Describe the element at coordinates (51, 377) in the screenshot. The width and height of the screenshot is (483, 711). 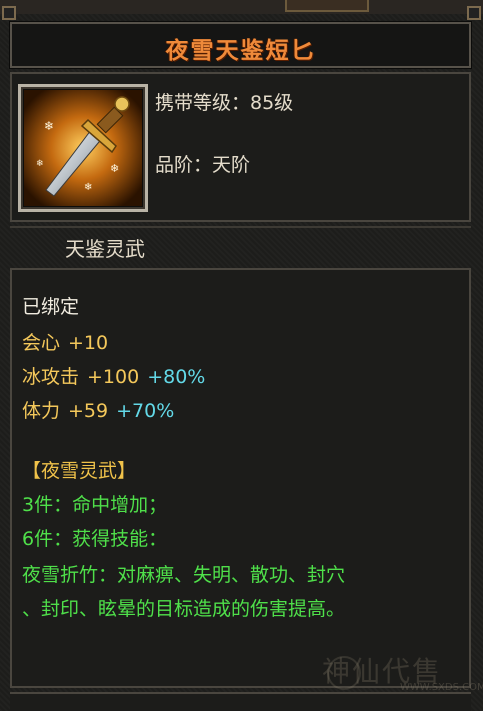
I see `stat-name: 冰攻击` at that location.